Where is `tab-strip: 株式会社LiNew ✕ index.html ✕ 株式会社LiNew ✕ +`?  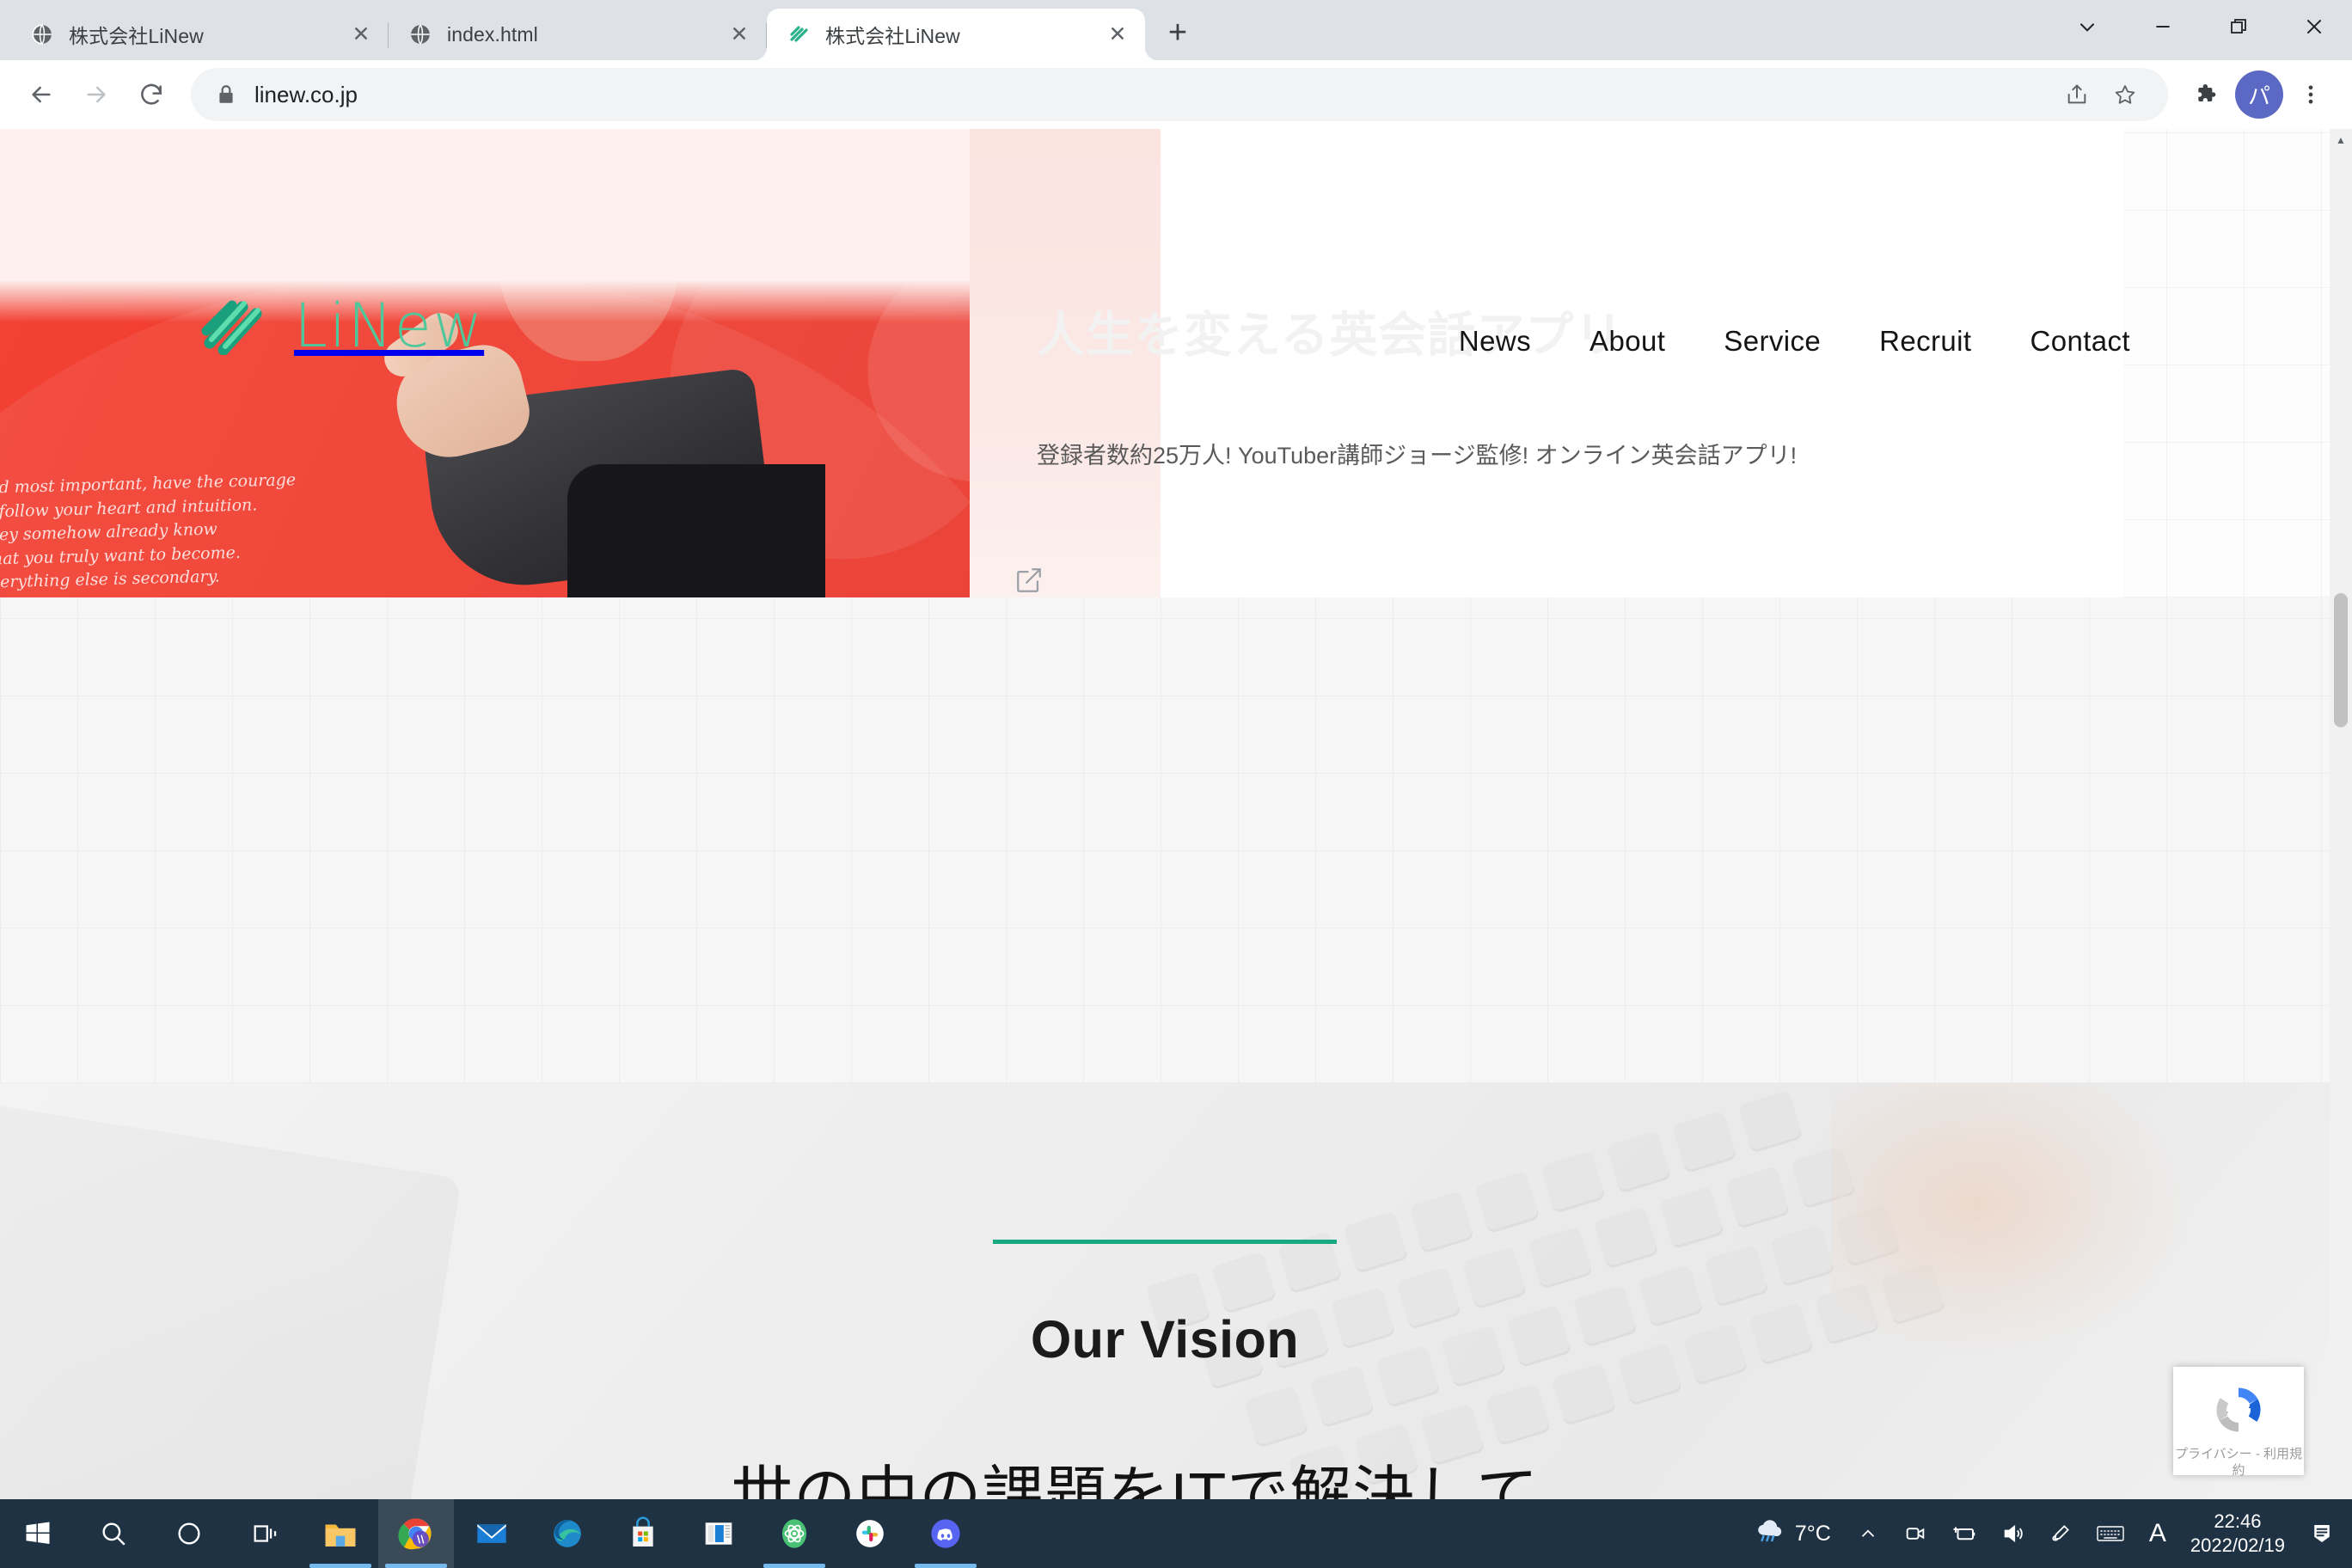 tab-strip: 株式会社LiNew ✕ index.html ✕ 株式会社LiNew ✕ + is located at coordinates (1176, 30).